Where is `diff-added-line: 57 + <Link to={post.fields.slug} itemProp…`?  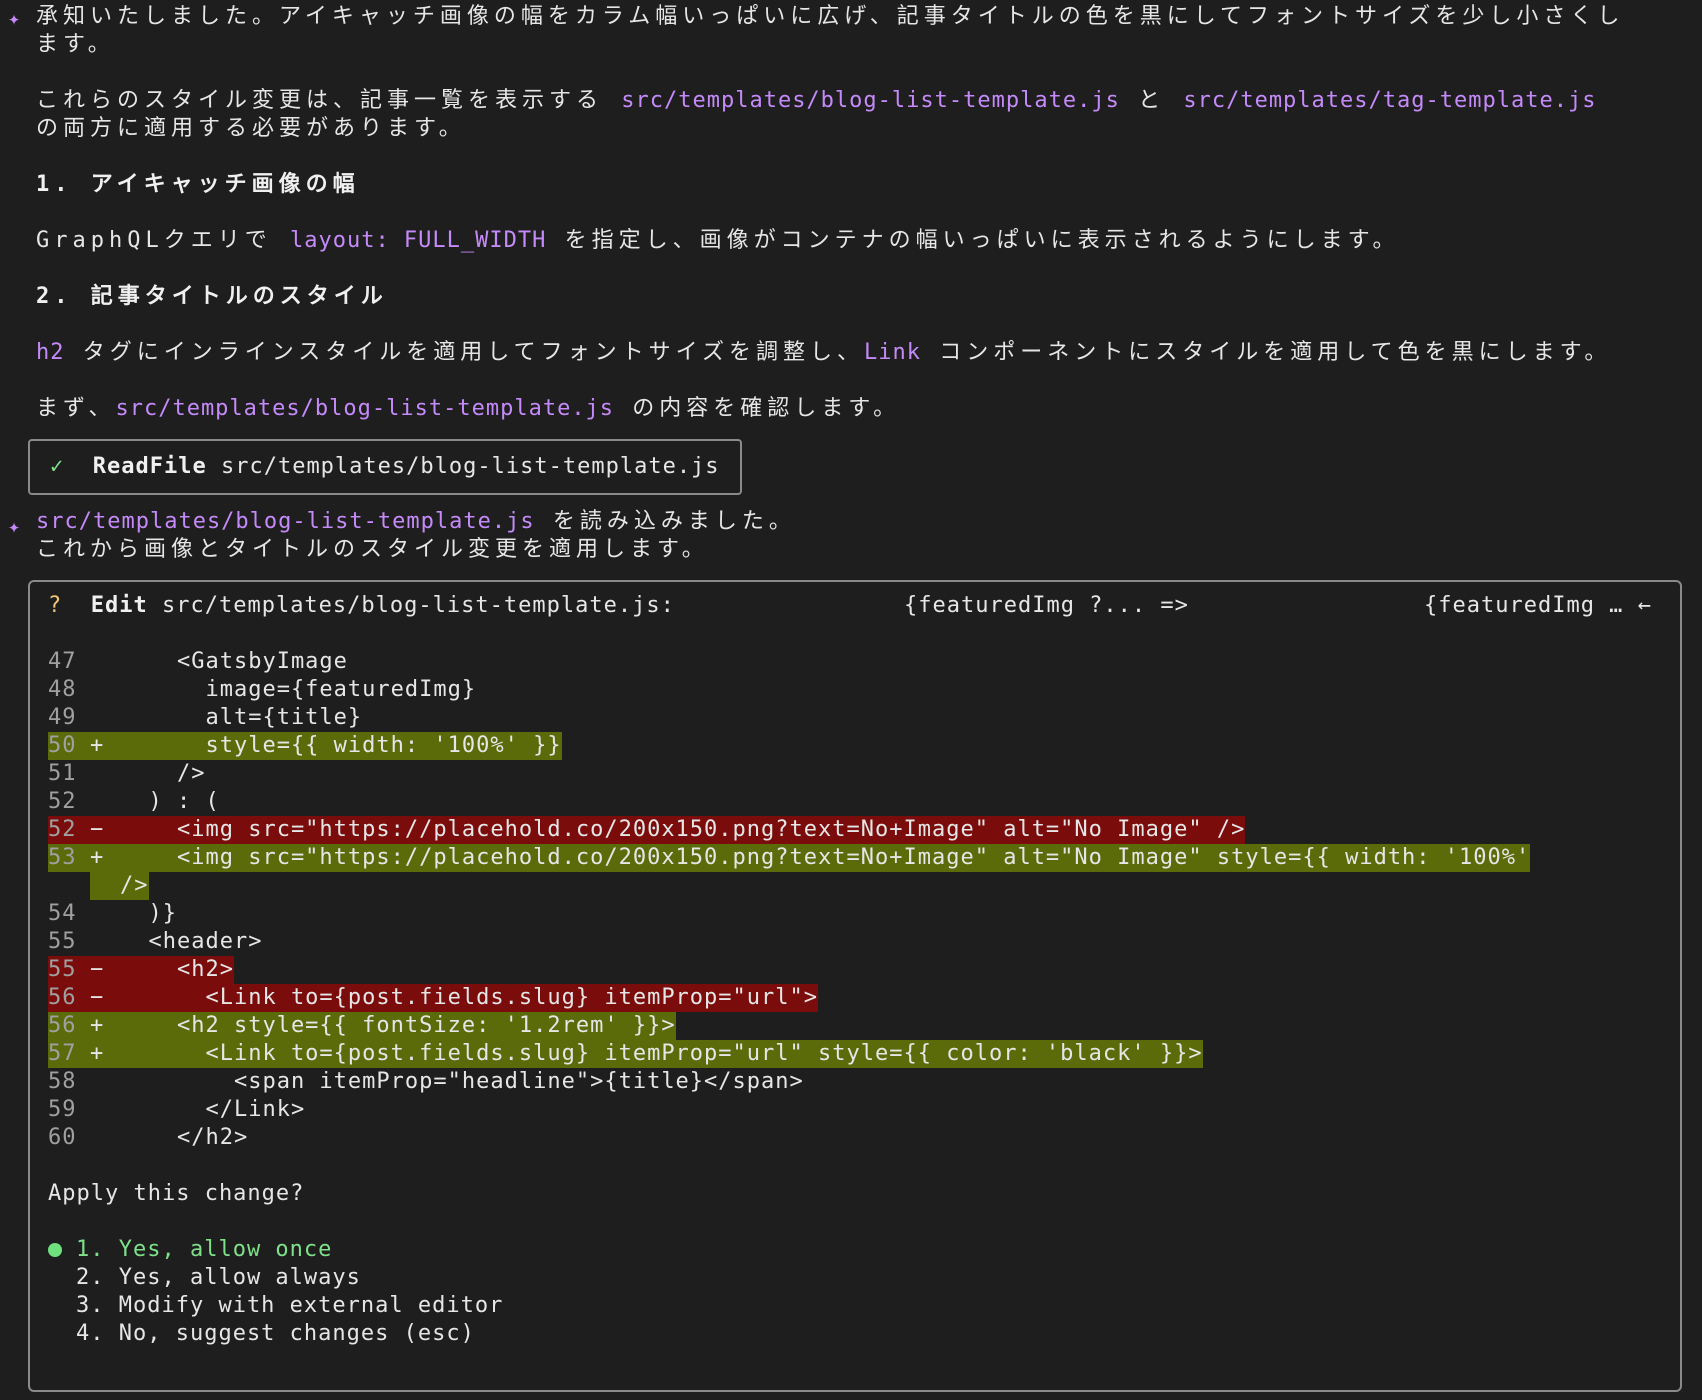
diff-added-line: 57 + <Link to={post.fields.slug} itemProp… is located at coordinates (625, 1054).